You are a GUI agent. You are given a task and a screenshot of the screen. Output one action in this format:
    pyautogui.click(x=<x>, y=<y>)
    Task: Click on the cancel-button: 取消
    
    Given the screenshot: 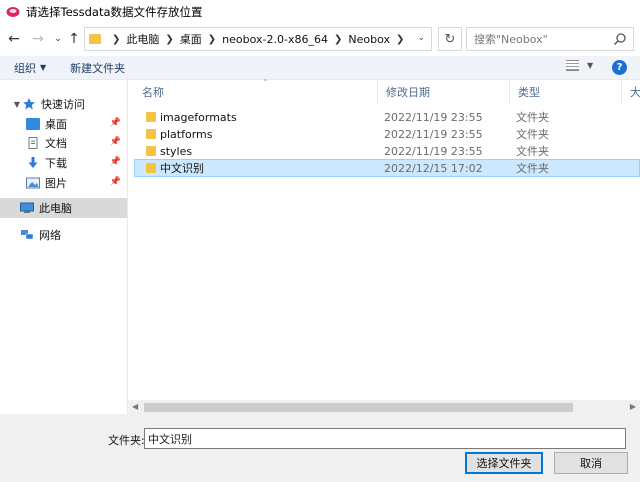 What is the action you would take?
    pyautogui.click(x=591, y=463)
    